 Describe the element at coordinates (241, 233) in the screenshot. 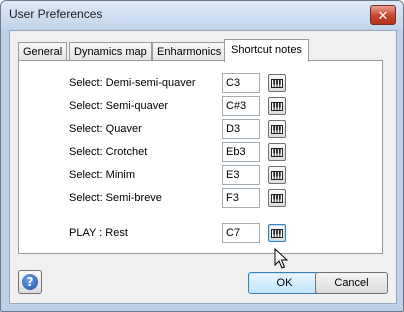

I see `note-input-play-rest` at that location.